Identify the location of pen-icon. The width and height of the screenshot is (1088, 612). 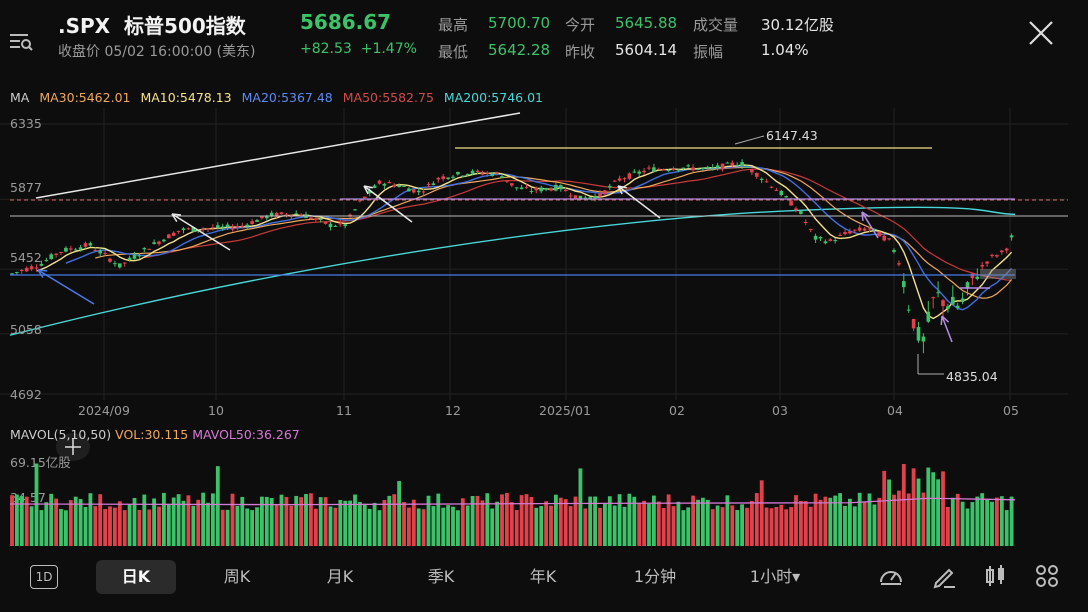
(945, 576).